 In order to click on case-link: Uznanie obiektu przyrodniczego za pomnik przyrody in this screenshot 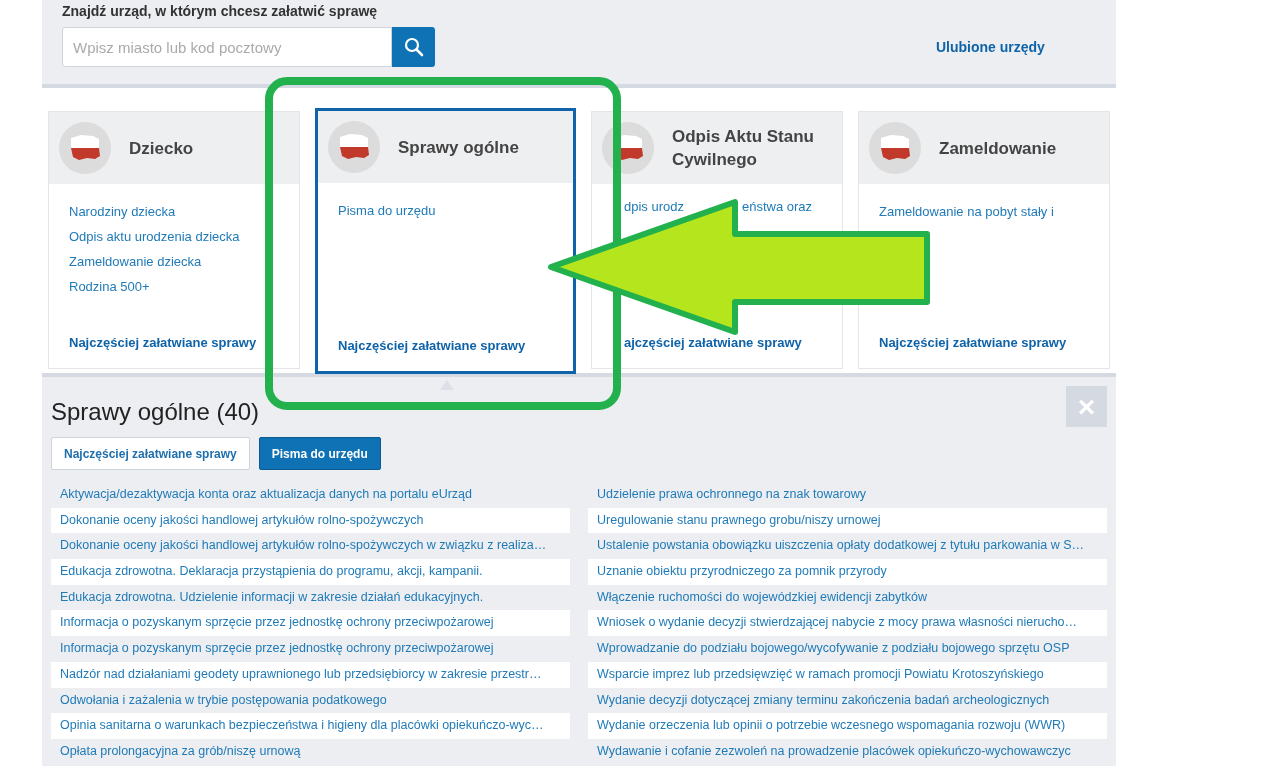, I will do `click(847, 572)`.